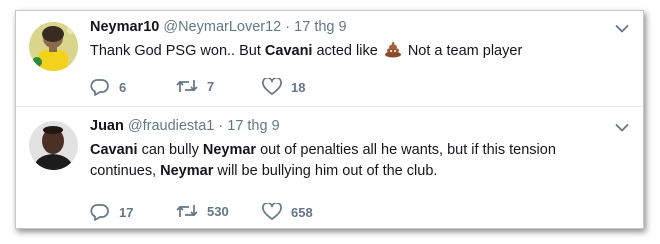  I want to click on reply-button: 17, so click(111, 212).